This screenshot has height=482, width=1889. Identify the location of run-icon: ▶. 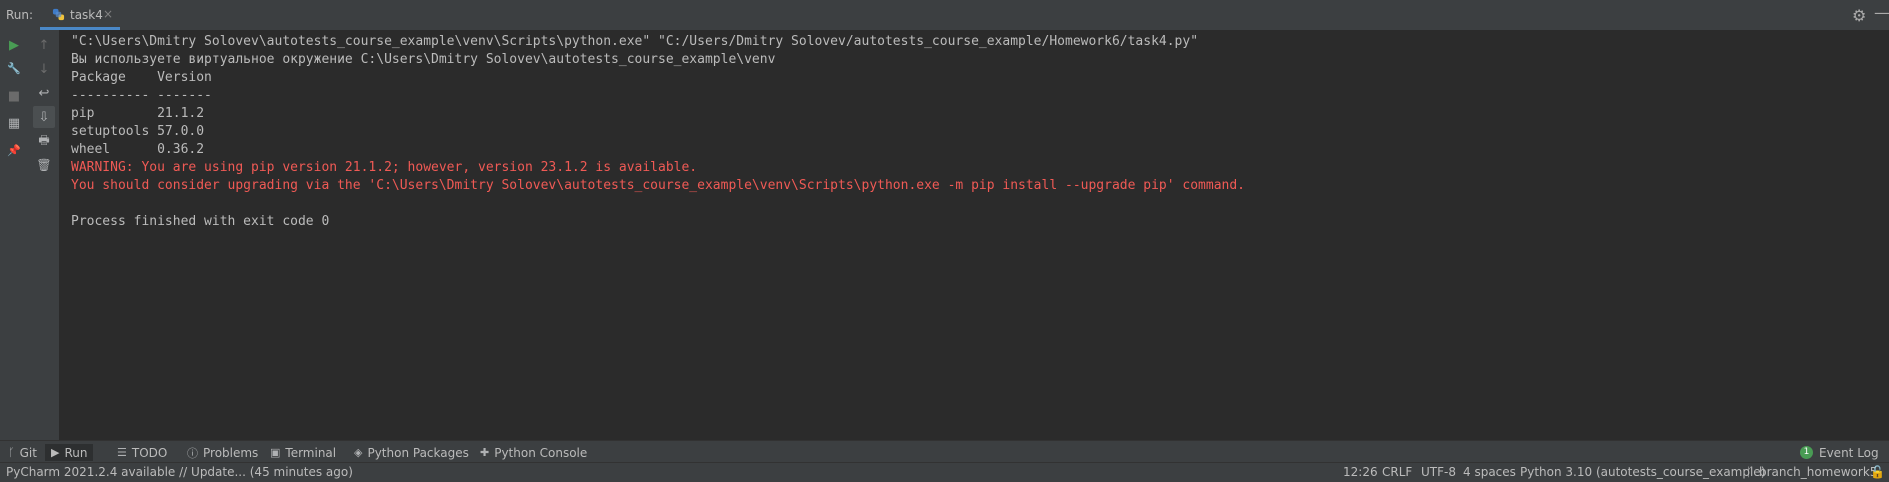
(55, 452).